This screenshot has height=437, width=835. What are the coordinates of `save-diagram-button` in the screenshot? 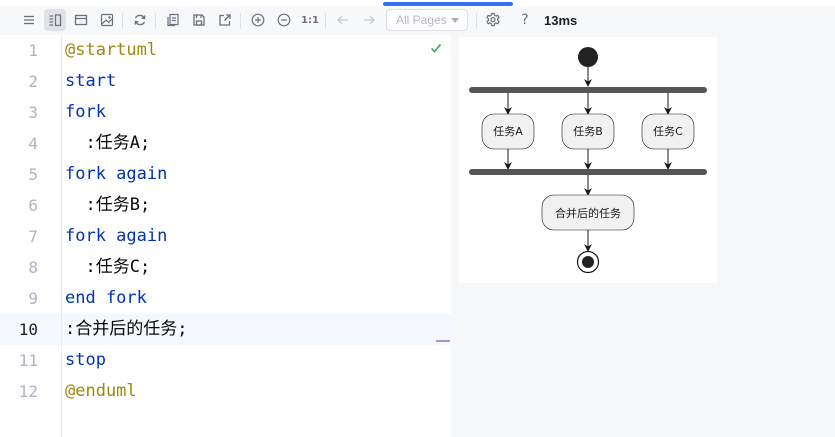 It's located at (199, 20).